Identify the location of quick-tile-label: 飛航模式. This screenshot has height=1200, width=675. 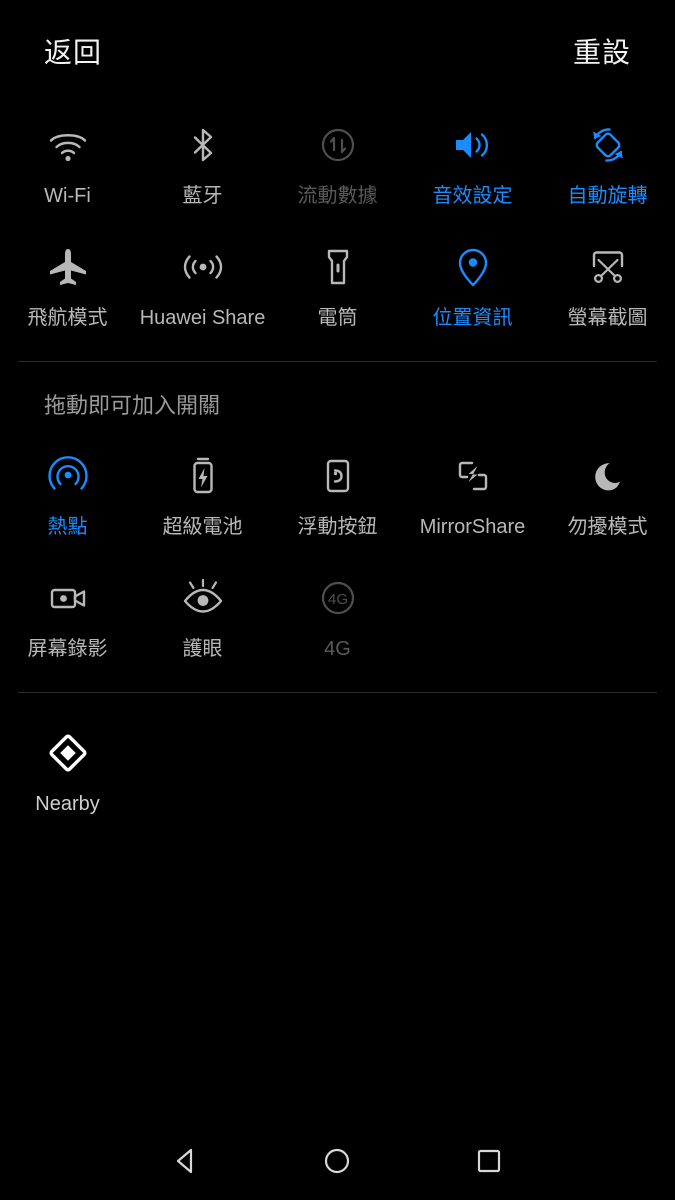
(67, 318).